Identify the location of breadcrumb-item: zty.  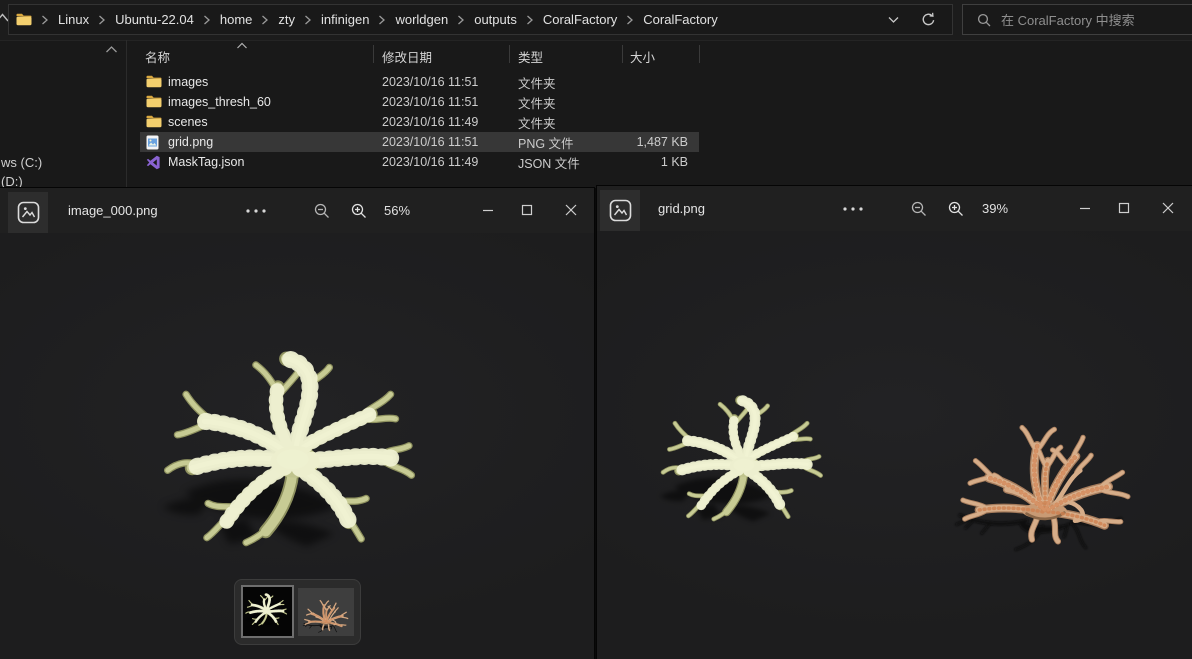
(286, 19).